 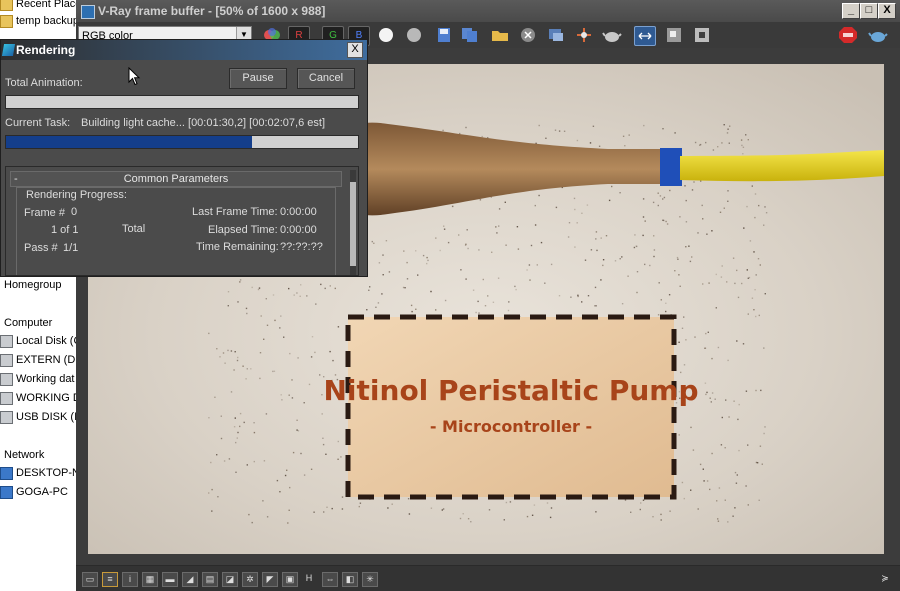 What do you see at coordinates (309, 578) in the screenshot?
I see `hsv-button: H` at bounding box center [309, 578].